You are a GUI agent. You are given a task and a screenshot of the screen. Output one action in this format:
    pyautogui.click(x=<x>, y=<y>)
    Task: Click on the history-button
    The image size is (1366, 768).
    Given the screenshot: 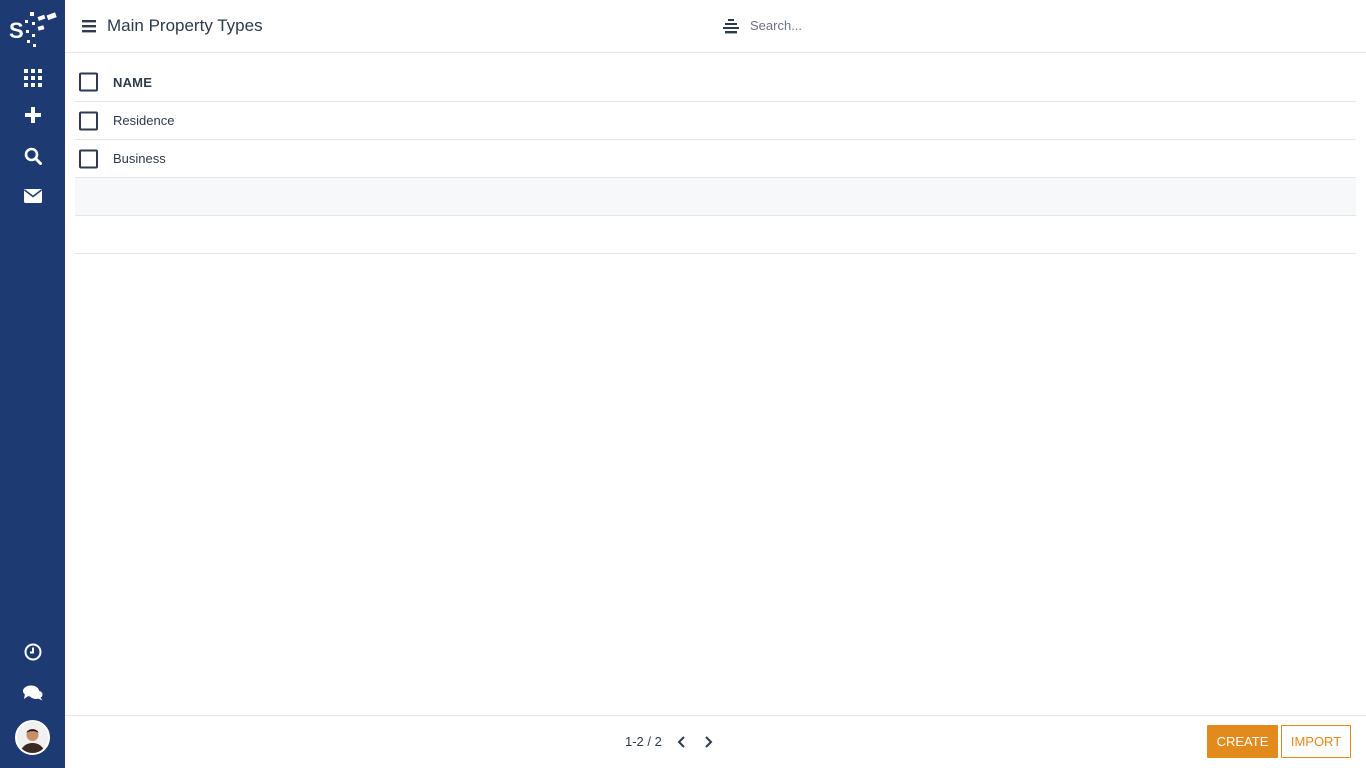 What is the action you would take?
    pyautogui.click(x=32, y=652)
    